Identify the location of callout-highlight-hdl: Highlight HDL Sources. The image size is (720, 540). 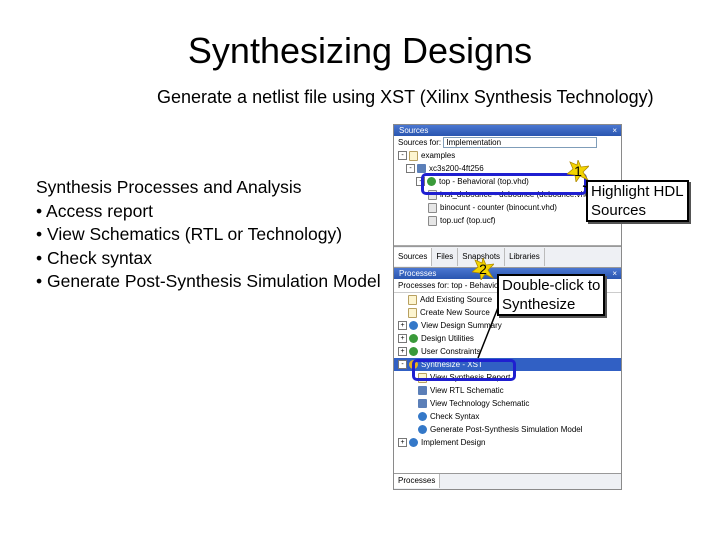
(637, 201).